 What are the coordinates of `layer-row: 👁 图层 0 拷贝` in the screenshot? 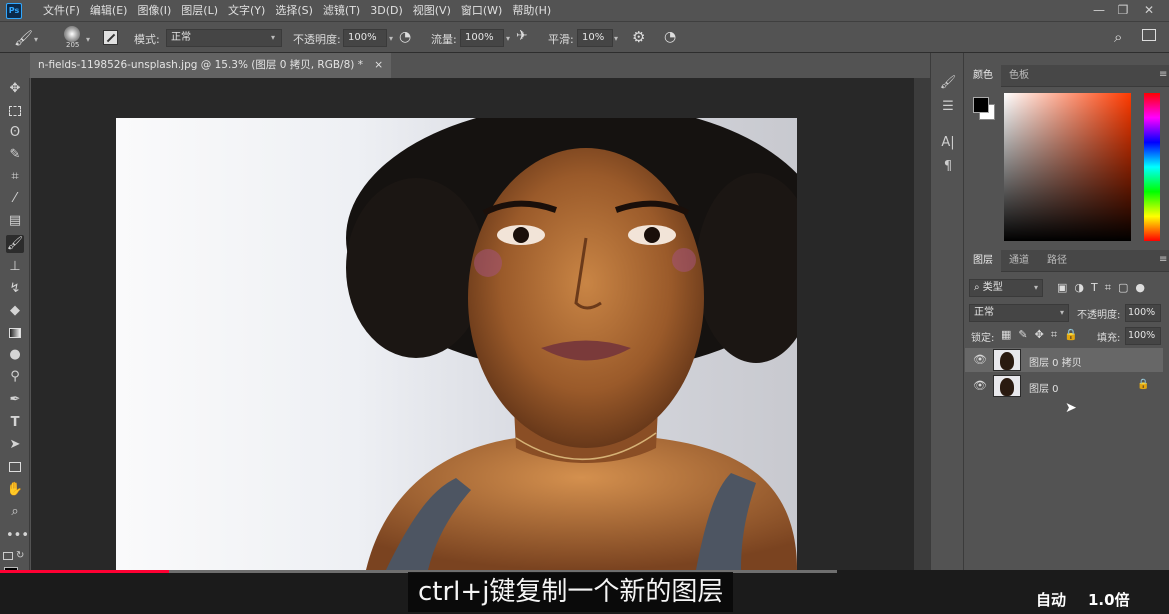 It's located at (1064, 360).